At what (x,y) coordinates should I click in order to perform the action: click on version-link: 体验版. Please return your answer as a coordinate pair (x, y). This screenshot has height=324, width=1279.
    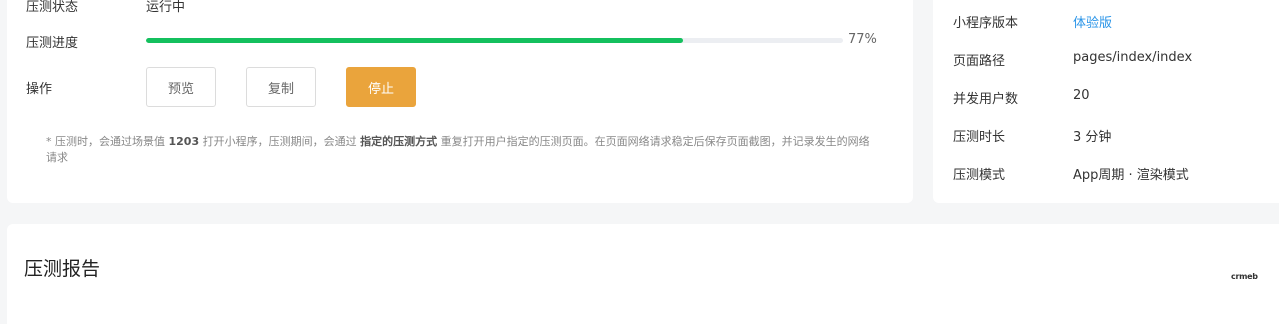
    Looking at the image, I should click on (1092, 21).